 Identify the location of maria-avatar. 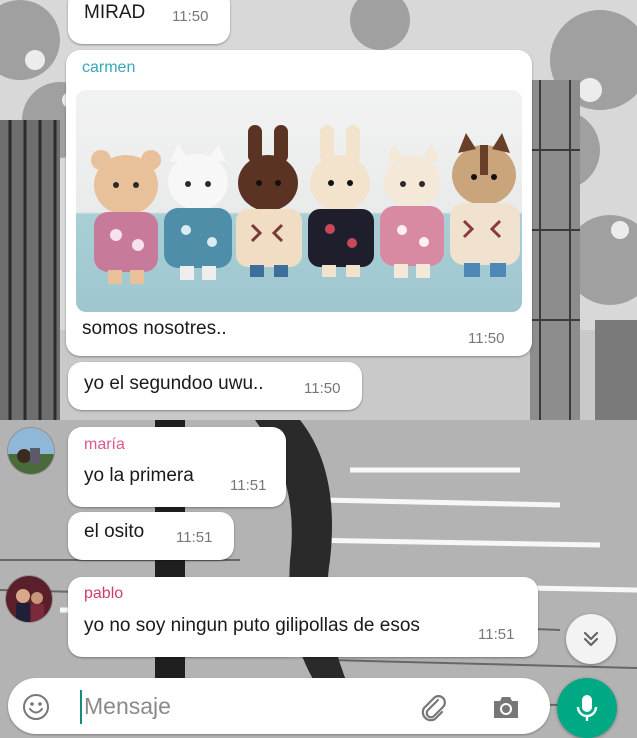
(31, 451).